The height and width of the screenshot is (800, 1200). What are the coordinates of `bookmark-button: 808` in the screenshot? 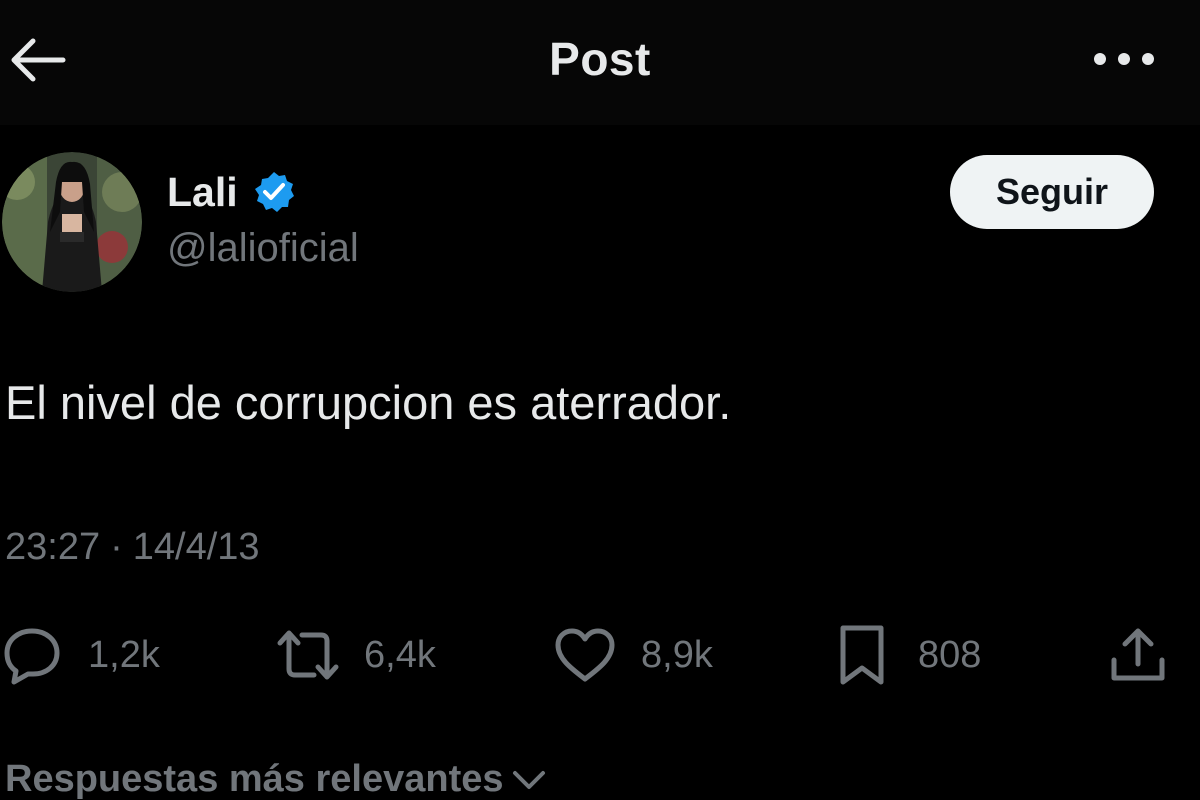 It's located at (905, 655).